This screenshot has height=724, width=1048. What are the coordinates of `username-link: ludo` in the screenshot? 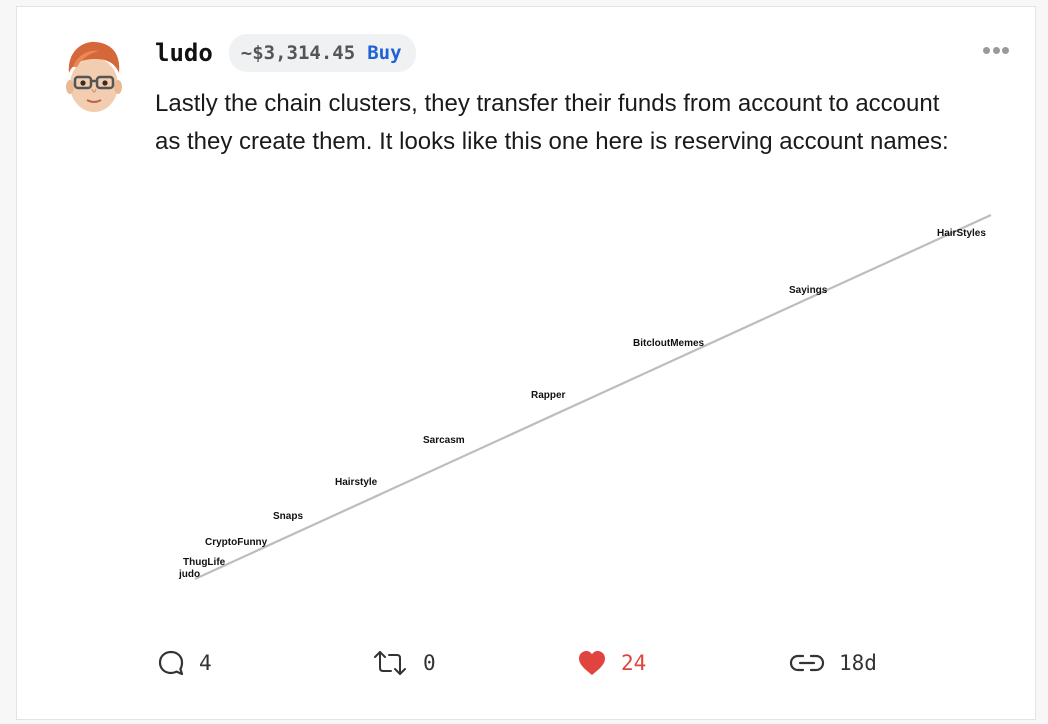 It's located at (184, 53).